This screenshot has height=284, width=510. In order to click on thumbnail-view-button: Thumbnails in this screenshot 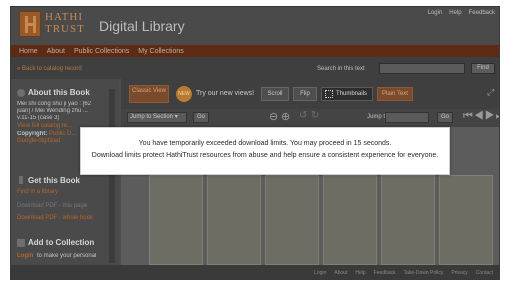, I will do `click(347, 94)`.